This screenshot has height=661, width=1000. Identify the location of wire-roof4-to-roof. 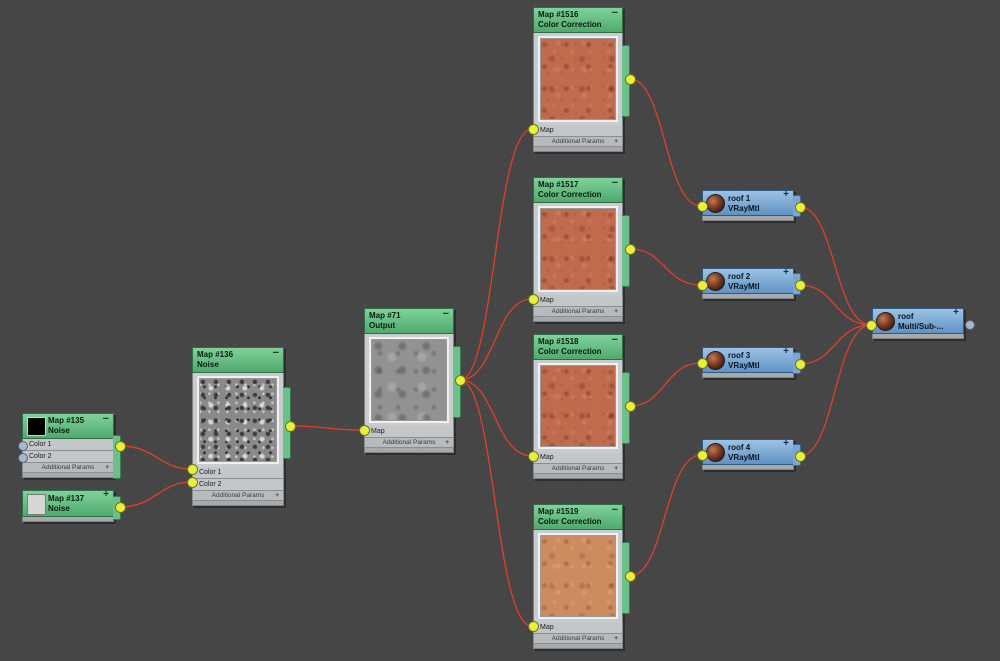
(835, 390).